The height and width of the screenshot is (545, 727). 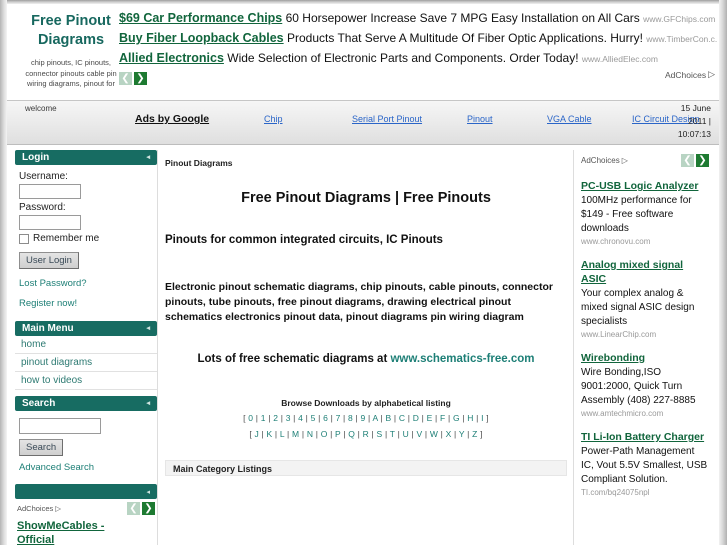 What do you see at coordinates (87, 467) in the screenshot?
I see `advanced-search-link: Advanced Search` at bounding box center [87, 467].